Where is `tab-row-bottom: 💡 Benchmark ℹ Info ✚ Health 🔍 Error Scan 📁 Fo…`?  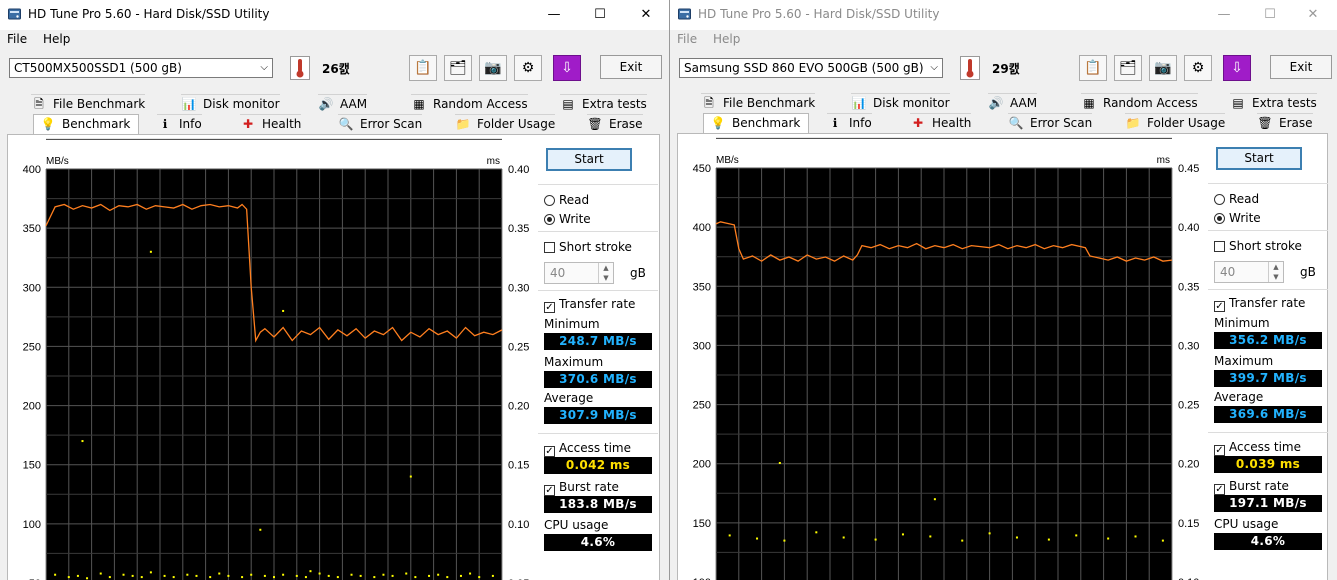 tab-row-bottom: 💡 Benchmark ℹ Info ✚ Health 🔍 Error Scan 📁 Fo… is located at coordinates (1002, 123).